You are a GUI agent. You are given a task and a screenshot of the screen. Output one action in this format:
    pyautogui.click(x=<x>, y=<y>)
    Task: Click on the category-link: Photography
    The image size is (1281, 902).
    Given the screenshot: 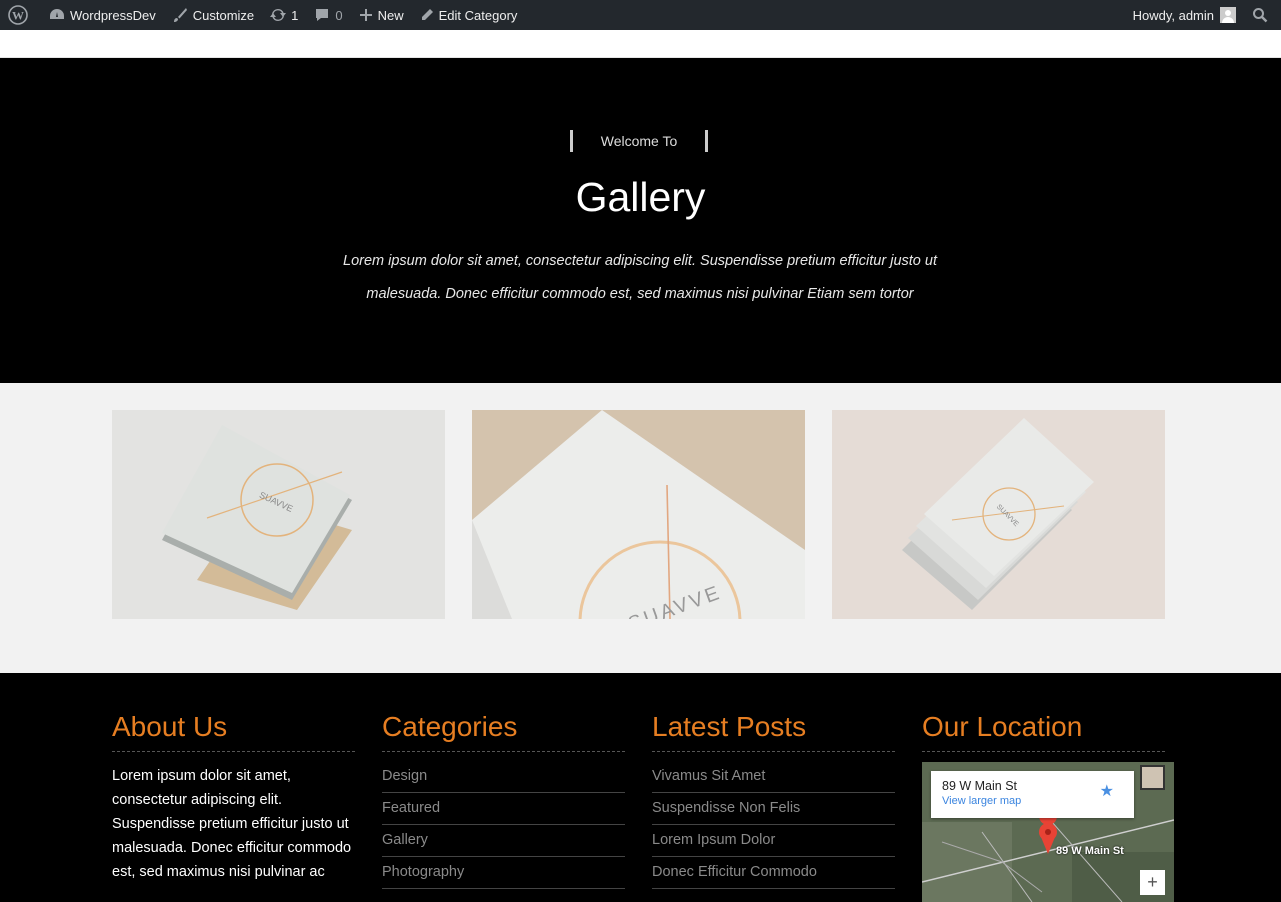 What is the action you would take?
    pyautogui.click(x=503, y=873)
    